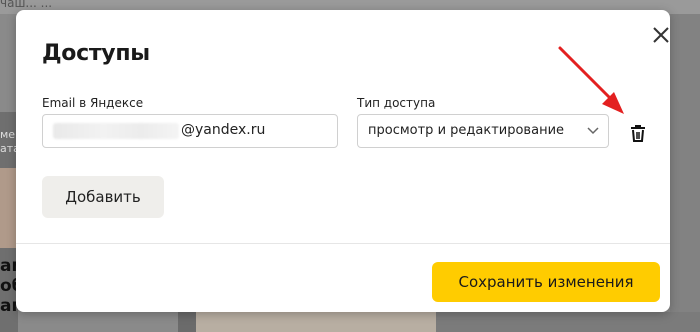 This screenshot has height=332, width=700. What do you see at coordinates (568, 322) in the screenshot?
I see `backdrop-panel` at bounding box center [568, 322].